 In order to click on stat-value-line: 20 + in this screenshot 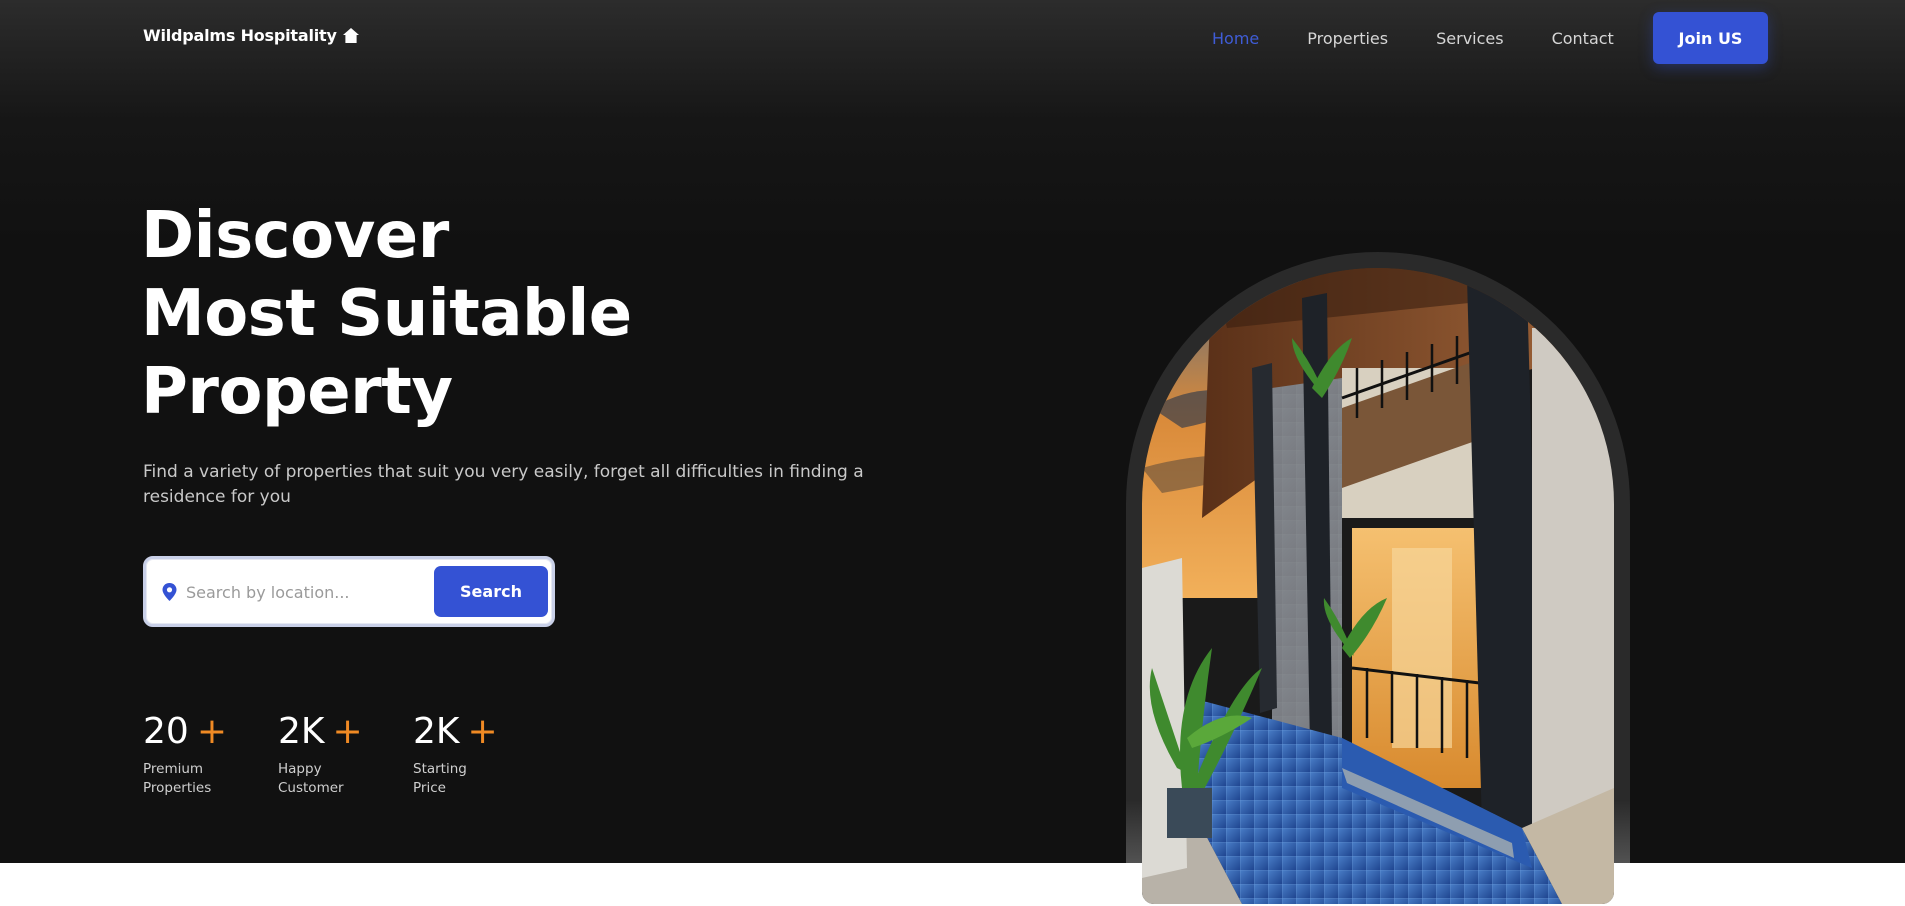, I will do `click(210, 732)`.